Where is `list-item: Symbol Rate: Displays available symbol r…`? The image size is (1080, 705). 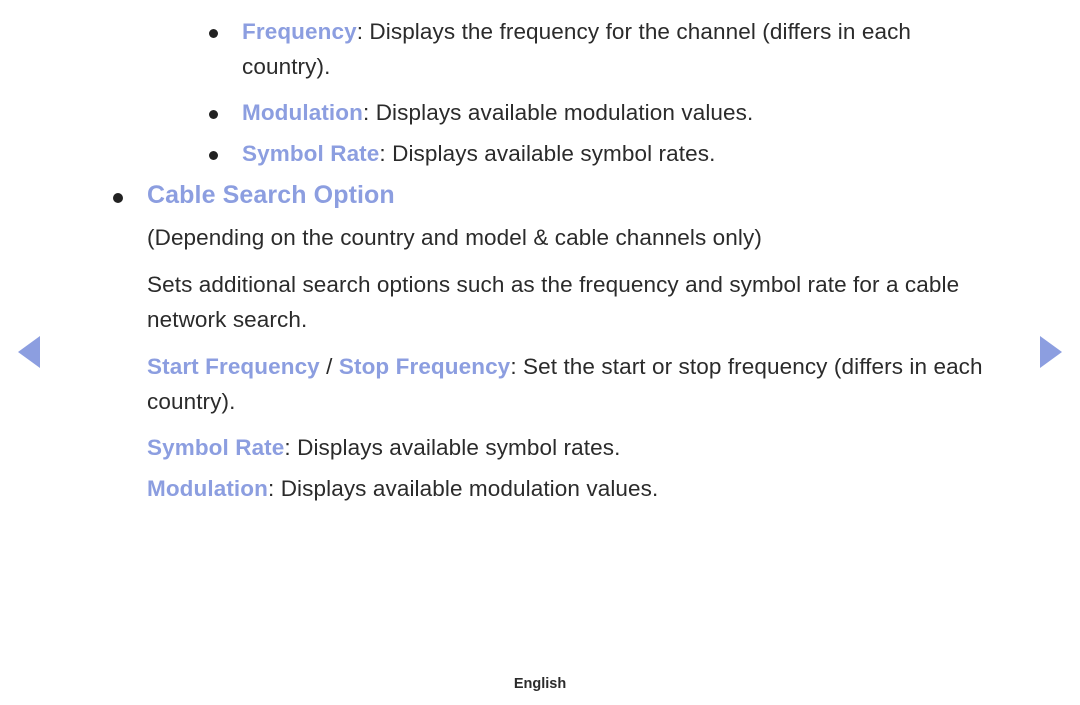
list-item: Symbol Rate: Displays available symbol r… is located at coordinates (540, 153).